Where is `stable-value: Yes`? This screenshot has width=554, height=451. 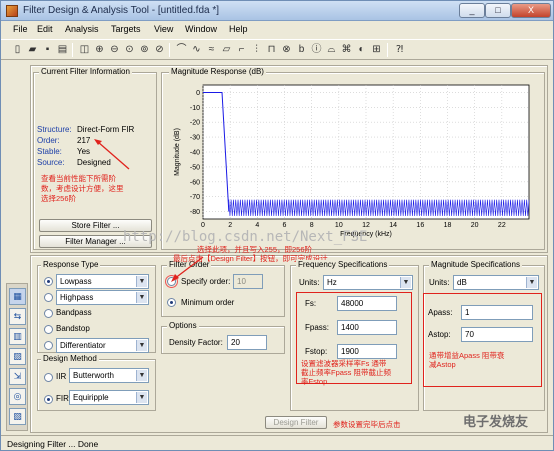
stable-value: Yes is located at coordinates (84, 151).